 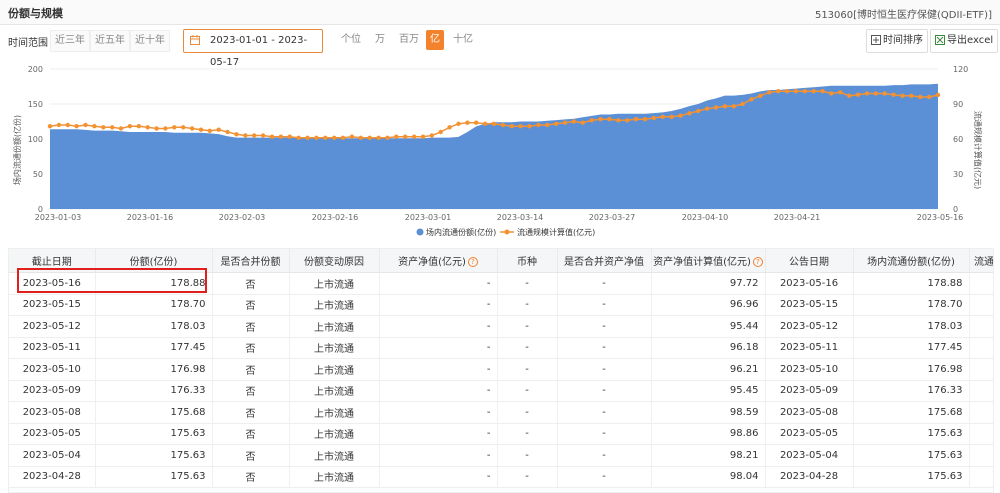 What do you see at coordinates (708, 305) in the screenshot?
I see `table-cell: 96.96` at bounding box center [708, 305].